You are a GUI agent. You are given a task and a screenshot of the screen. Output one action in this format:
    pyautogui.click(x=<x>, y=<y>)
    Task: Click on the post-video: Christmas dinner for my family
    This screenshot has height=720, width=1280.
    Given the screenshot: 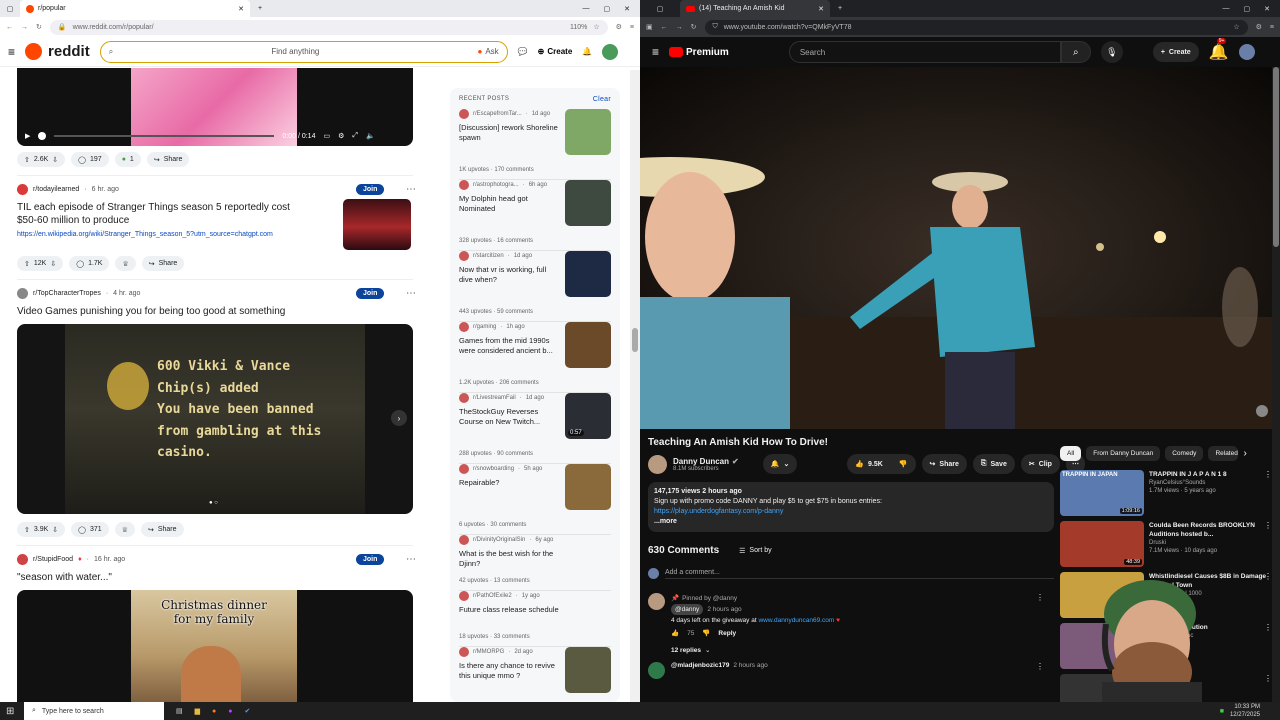 What is the action you would take?
    pyautogui.click(x=215, y=646)
    